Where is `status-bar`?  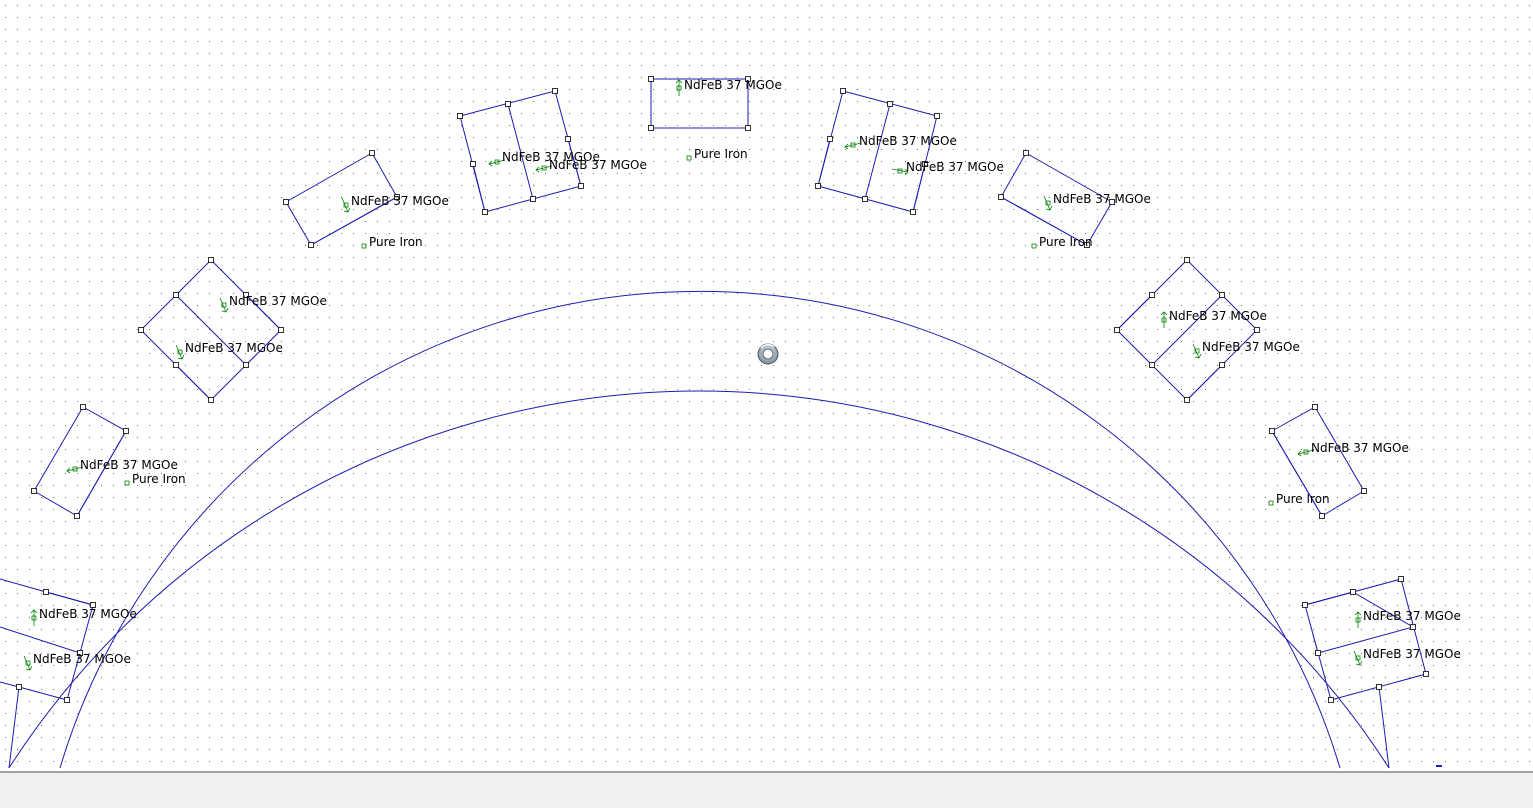
status-bar is located at coordinates (766, 789).